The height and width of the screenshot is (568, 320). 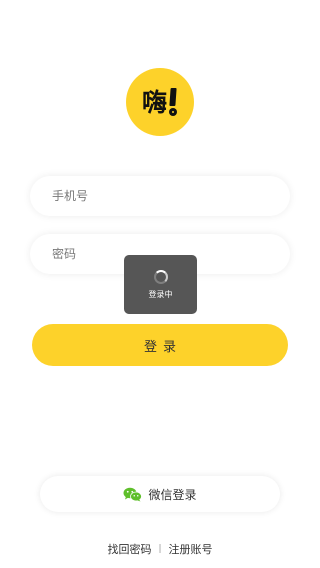 What do you see at coordinates (129, 549) in the screenshot?
I see `find-password-link: 找回密码` at bounding box center [129, 549].